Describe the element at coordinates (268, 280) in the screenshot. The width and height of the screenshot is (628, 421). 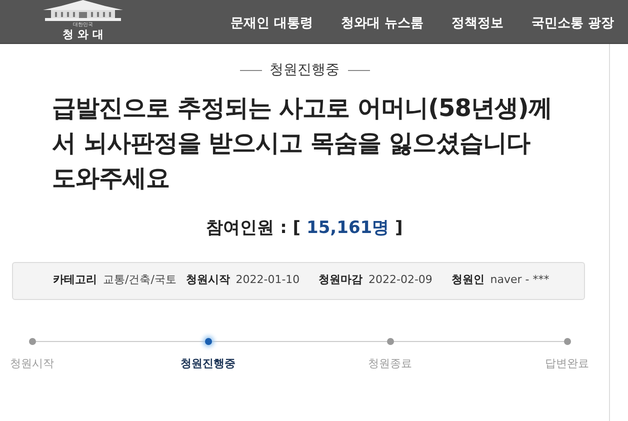
I see `info-value: 2022-01-10` at that location.